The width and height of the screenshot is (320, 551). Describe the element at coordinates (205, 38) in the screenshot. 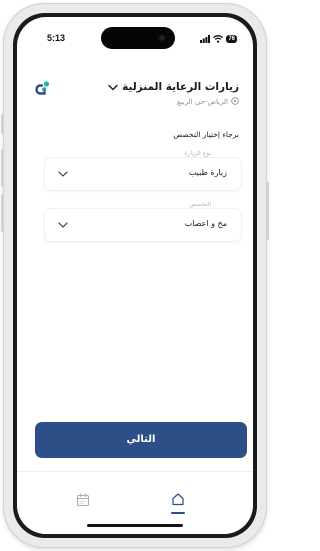

I see `signal-icon` at that location.